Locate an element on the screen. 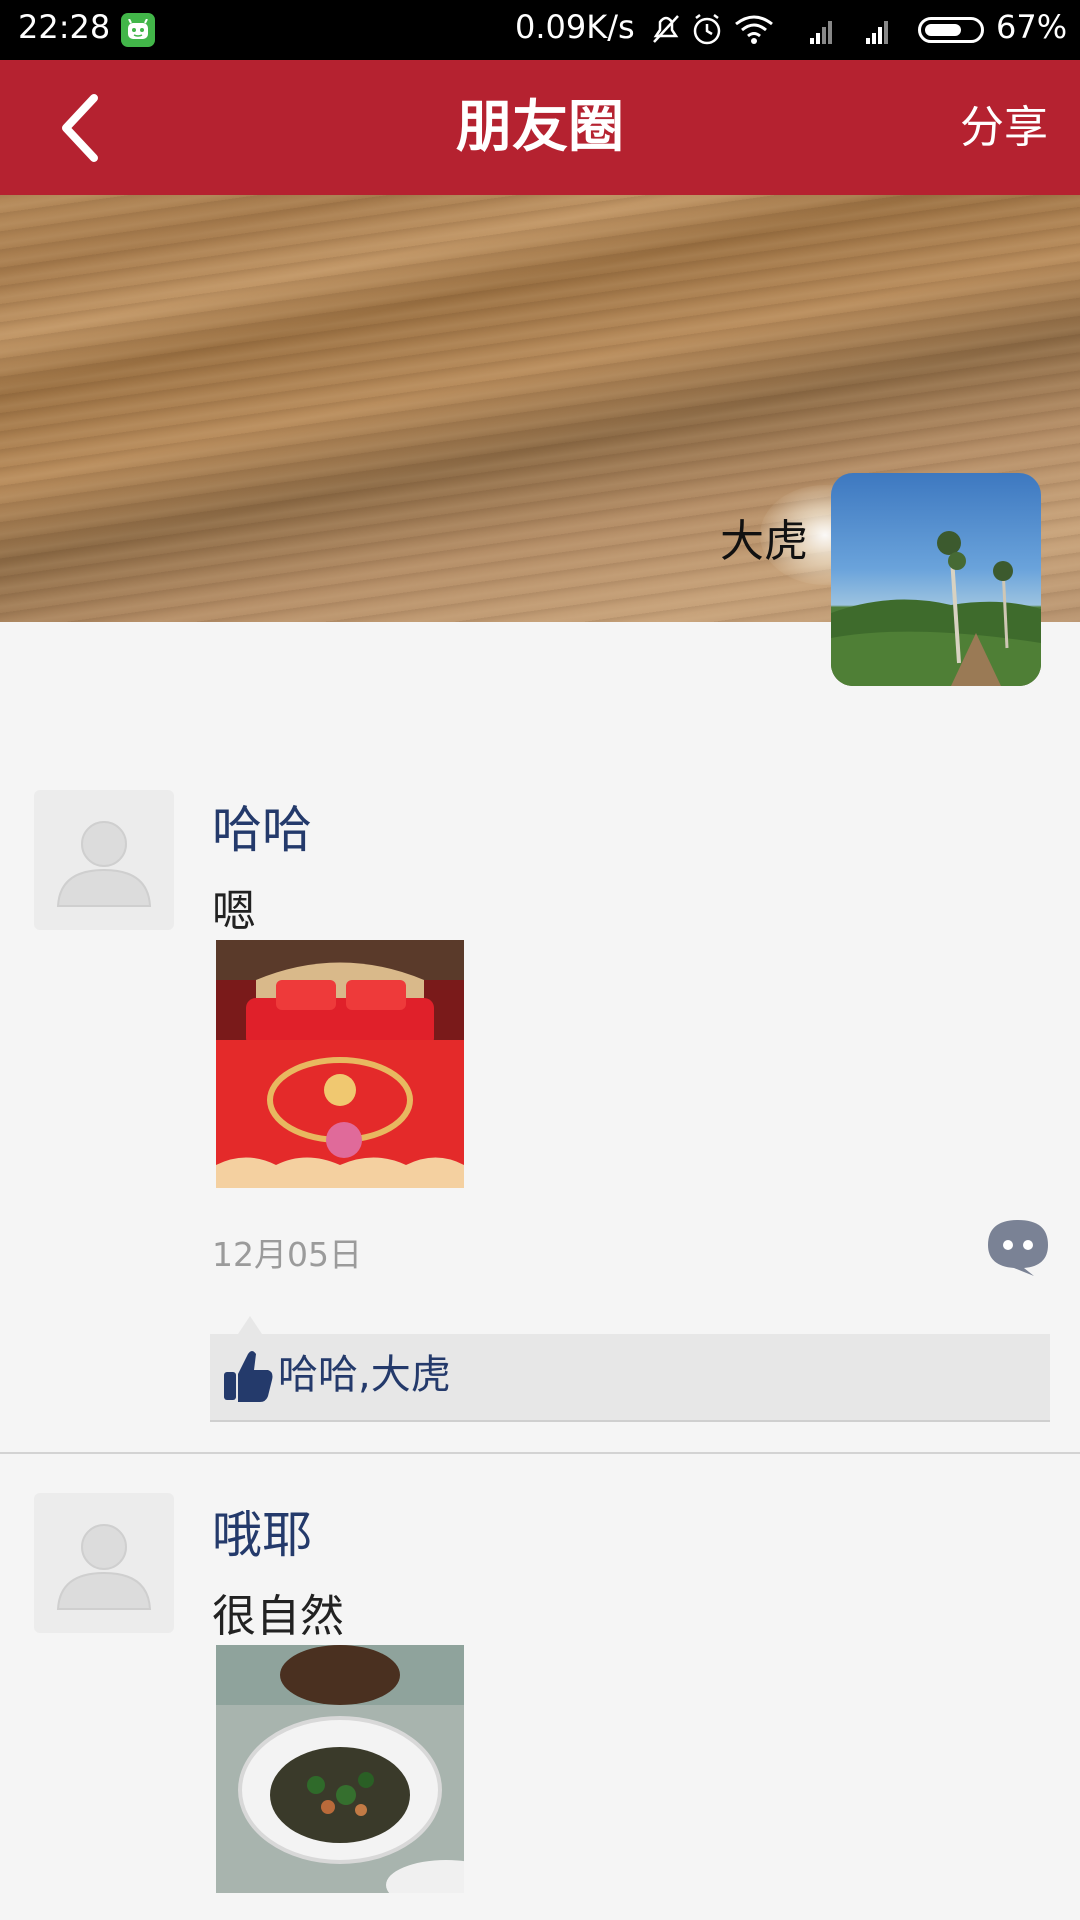 Image resolution: width=1080 pixels, height=1920 pixels. thumbs-up-icon is located at coordinates (248, 1376).